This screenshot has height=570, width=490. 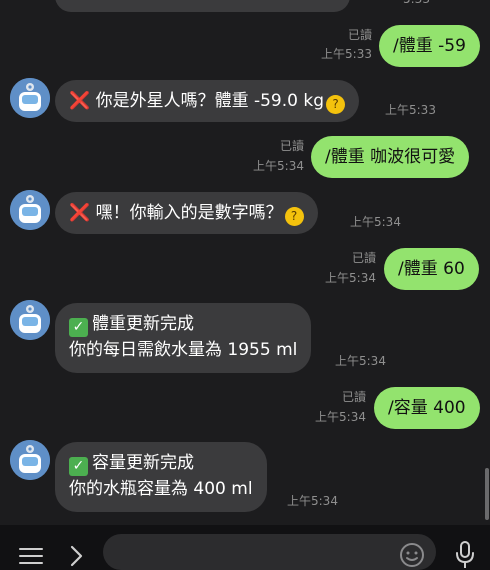 I want to click on message-text: 容量更新完成, so click(x=143, y=463).